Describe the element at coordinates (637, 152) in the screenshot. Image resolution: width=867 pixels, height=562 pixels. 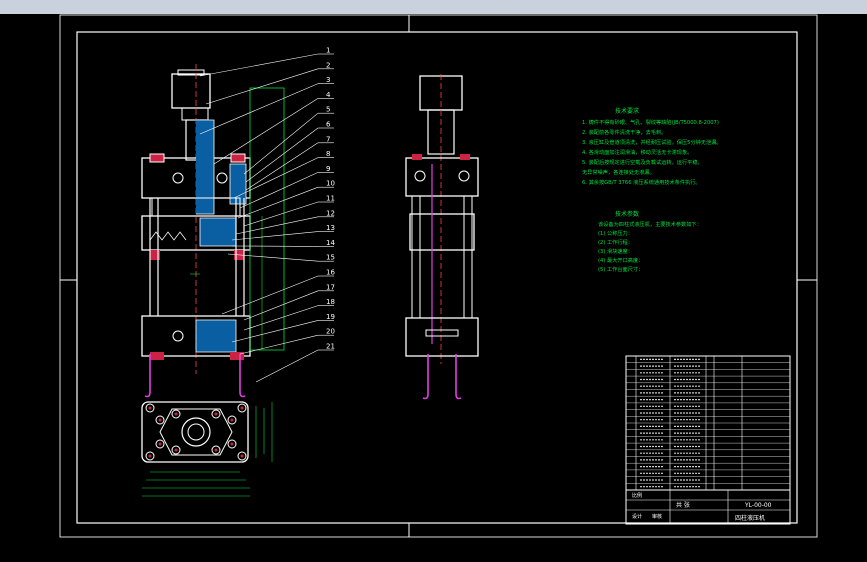
I see `note-line: 4. 各滑动面加注润滑油，移动灵活无卡滞现象。` at that location.